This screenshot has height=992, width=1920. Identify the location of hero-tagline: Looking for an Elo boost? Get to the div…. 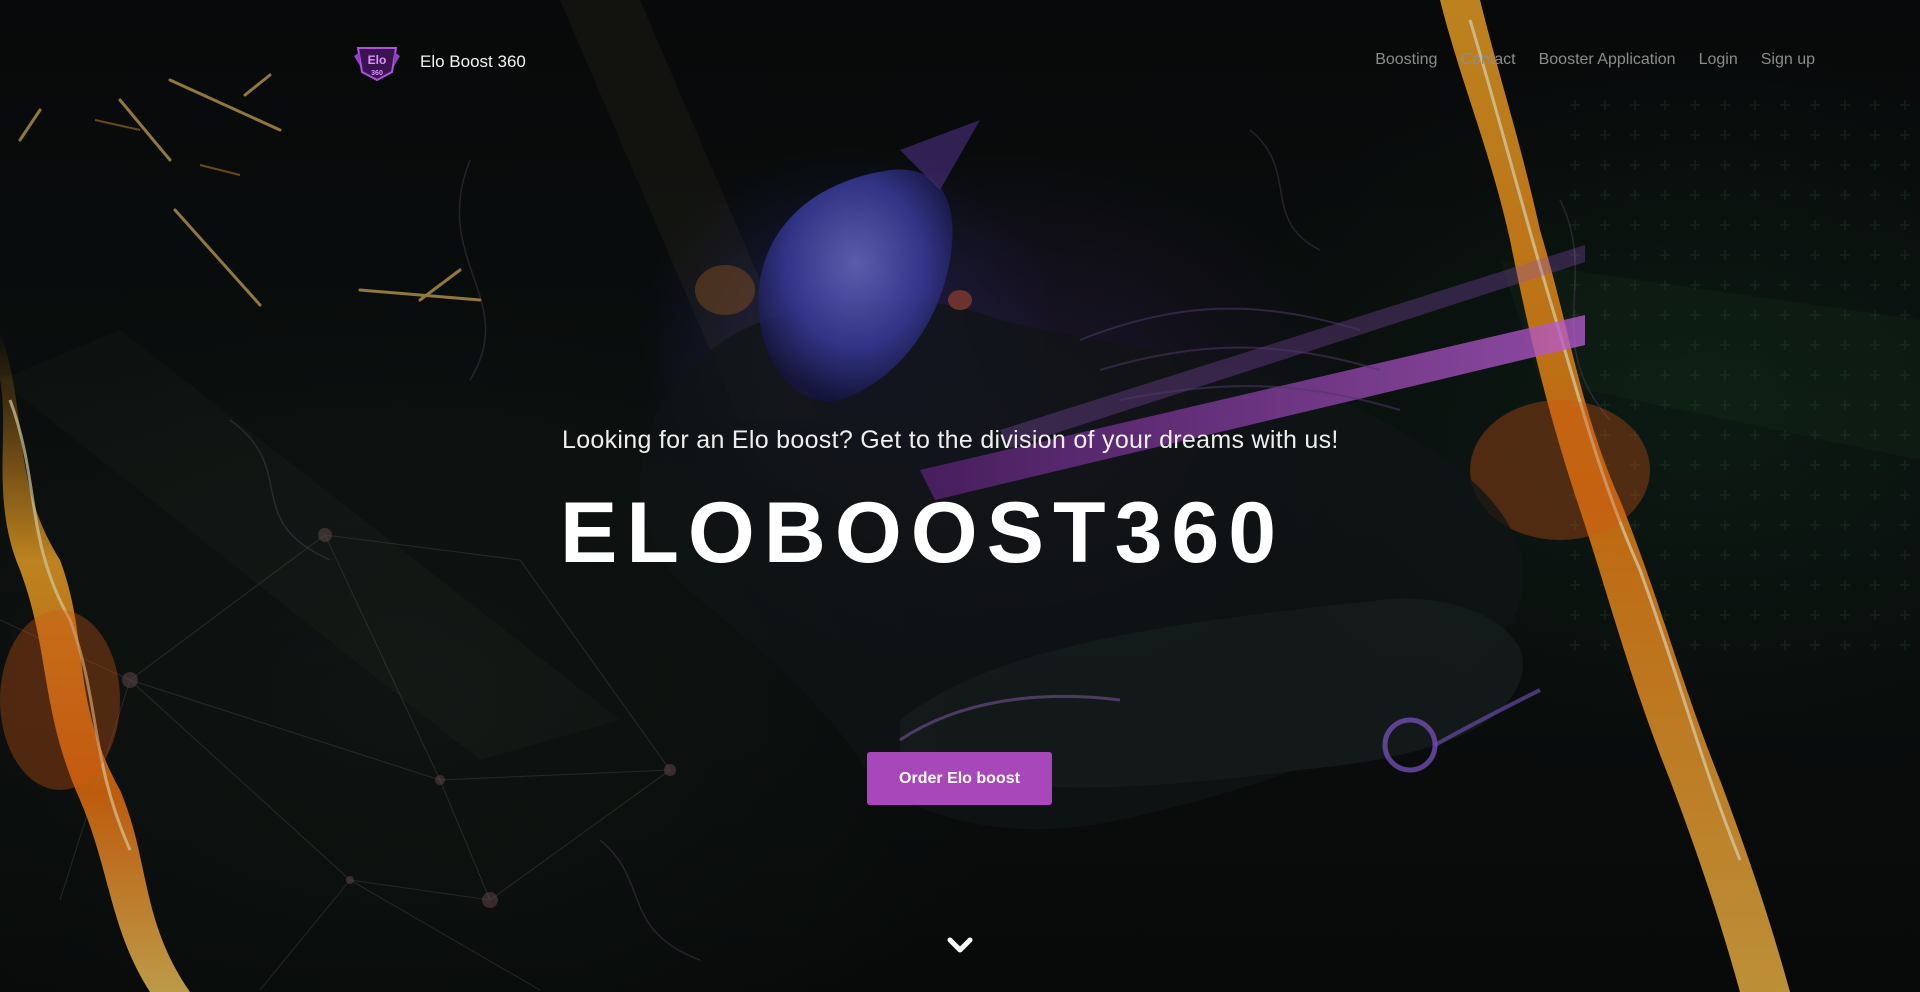
(950, 440).